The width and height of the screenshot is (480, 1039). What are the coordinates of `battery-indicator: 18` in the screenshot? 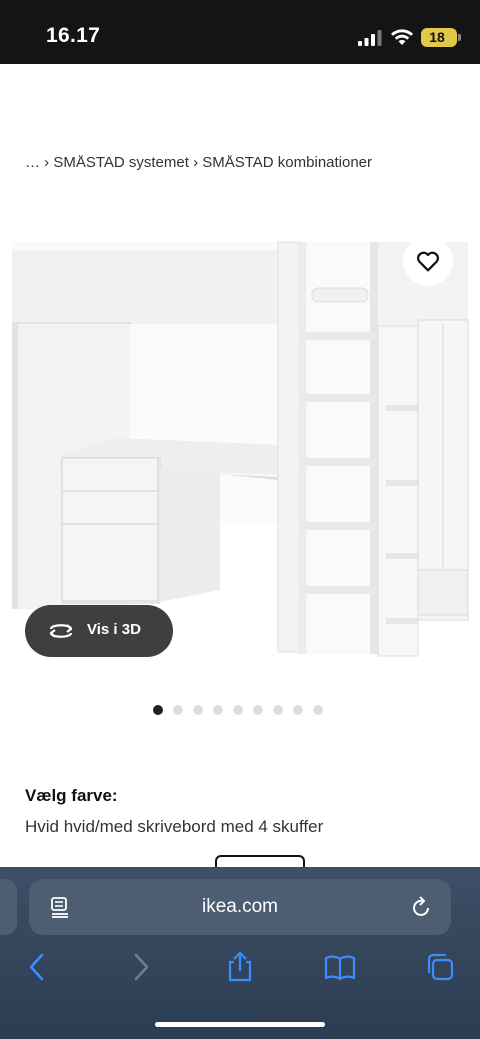 It's located at (439, 37).